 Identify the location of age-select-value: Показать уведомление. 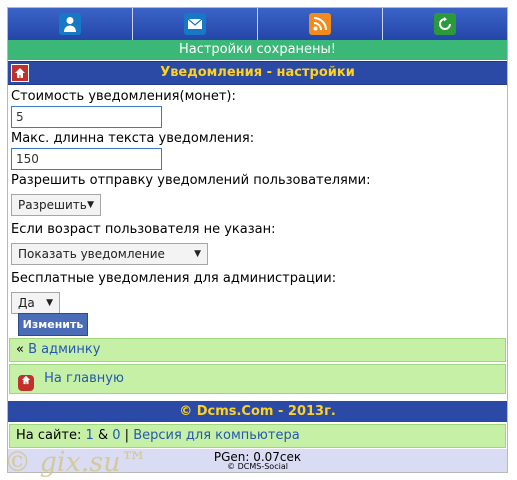
(91, 254).